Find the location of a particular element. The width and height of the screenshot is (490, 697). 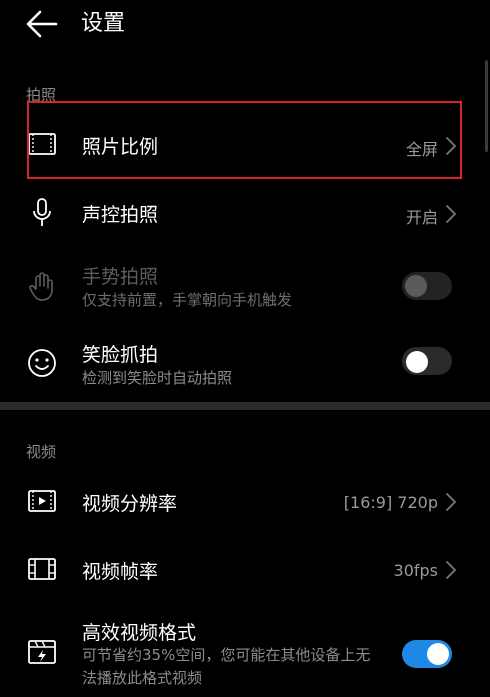

highlight-box is located at coordinates (244, 140).